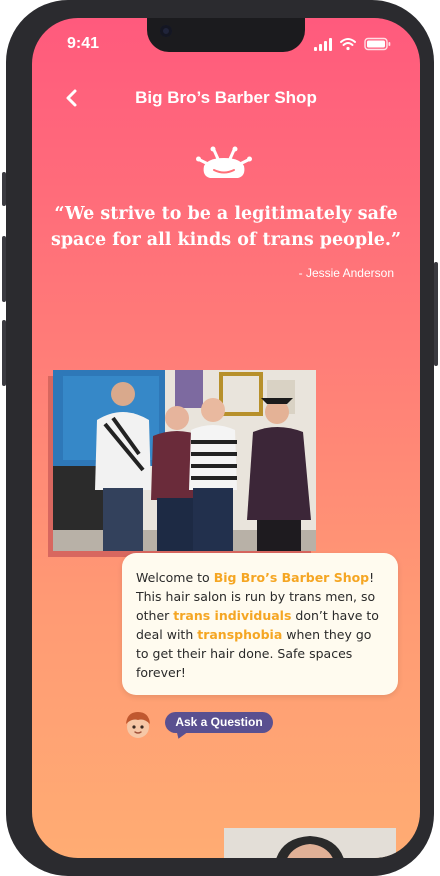 This screenshot has width=440, height=876. What do you see at coordinates (232, 615) in the screenshot?
I see `term-highlight-trans-individuals: trans individuals` at bounding box center [232, 615].